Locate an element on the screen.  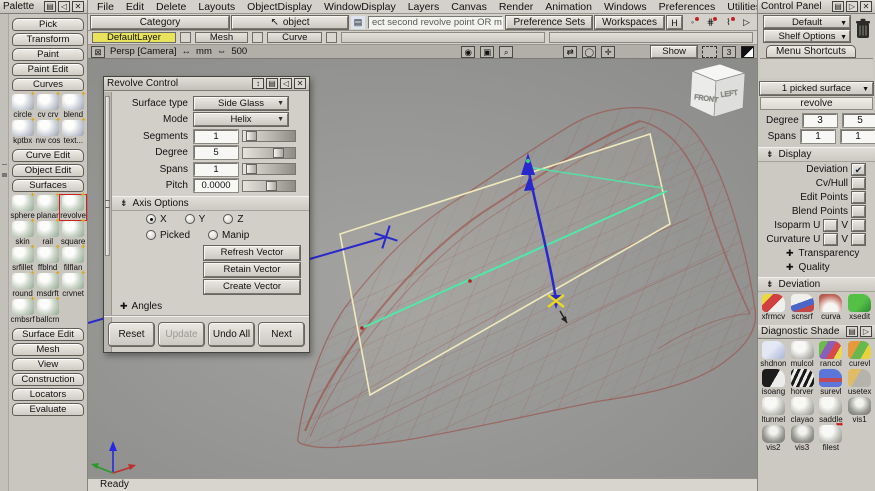
degree-input: 5 is located at coordinates (216, 152).